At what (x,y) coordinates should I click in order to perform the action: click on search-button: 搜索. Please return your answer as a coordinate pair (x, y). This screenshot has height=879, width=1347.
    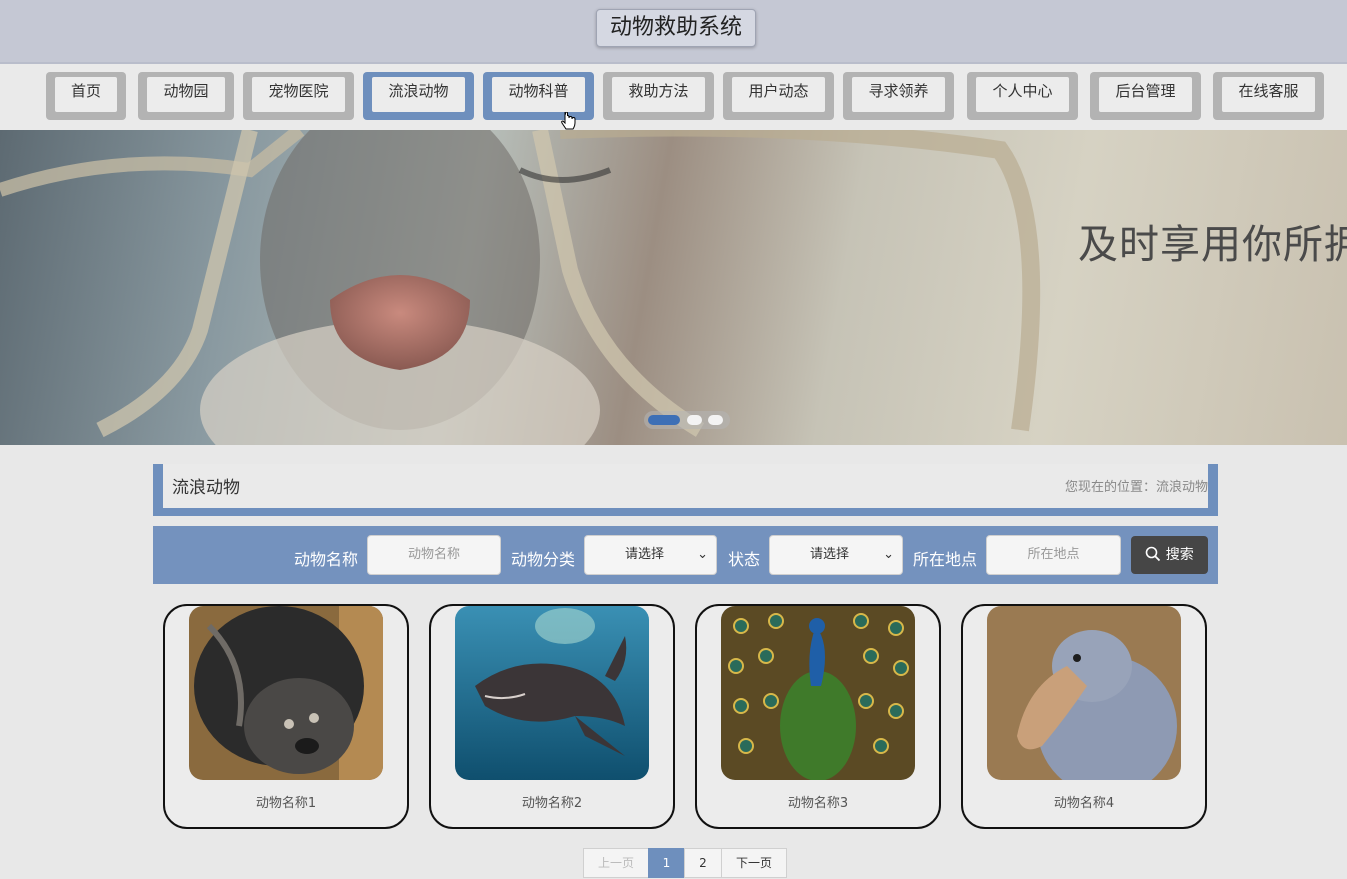
    Looking at the image, I should click on (1169, 555).